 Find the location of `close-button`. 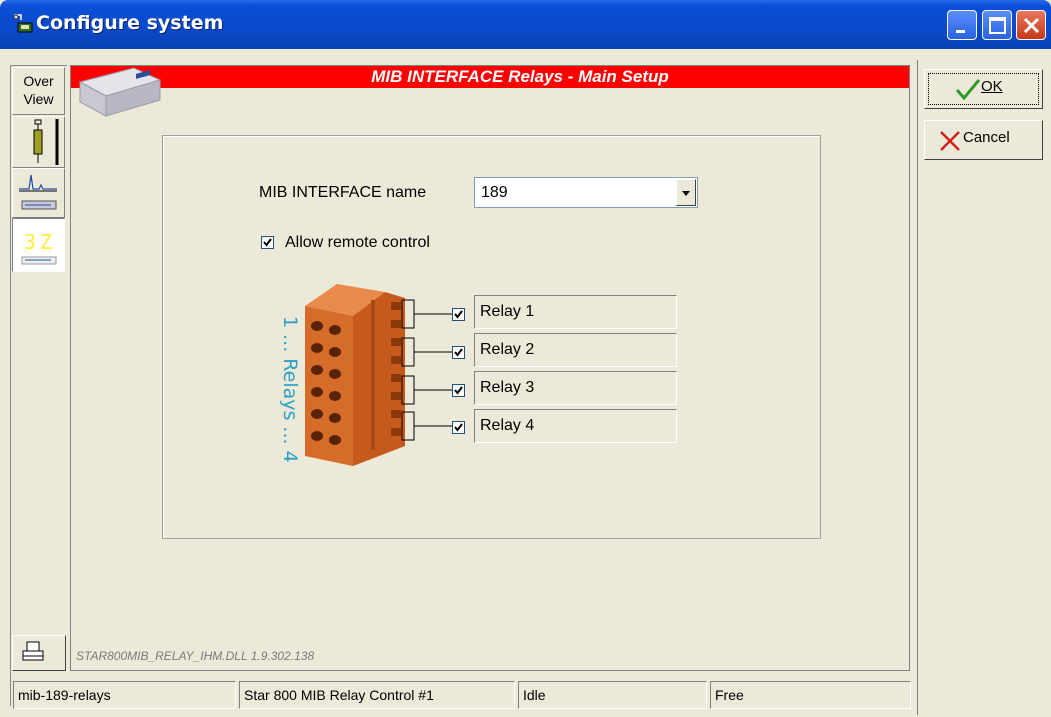

close-button is located at coordinates (1031, 25).